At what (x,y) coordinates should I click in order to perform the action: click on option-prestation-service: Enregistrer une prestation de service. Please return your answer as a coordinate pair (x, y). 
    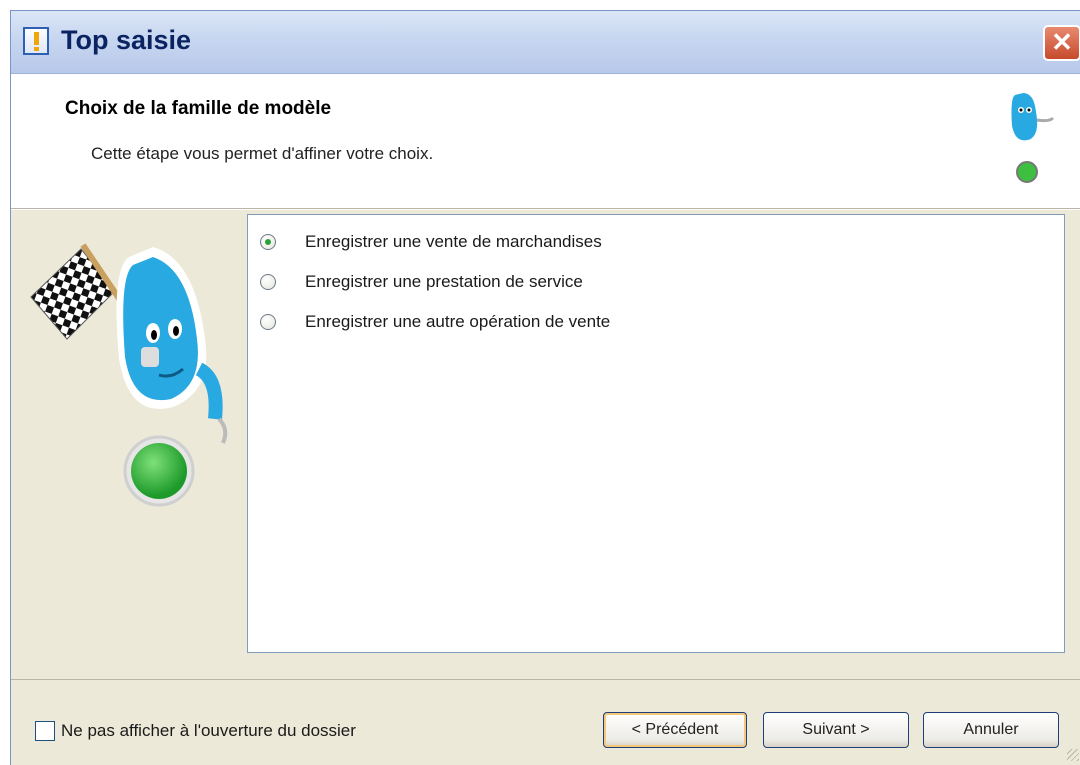
    Looking at the image, I should click on (420, 282).